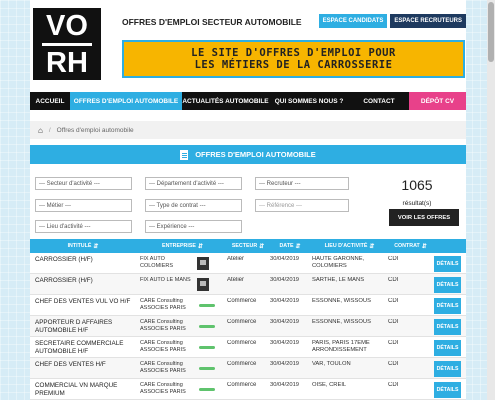 This screenshot has width=495, height=400. I want to click on nav-item-home: ACCUEIL, so click(50, 101).